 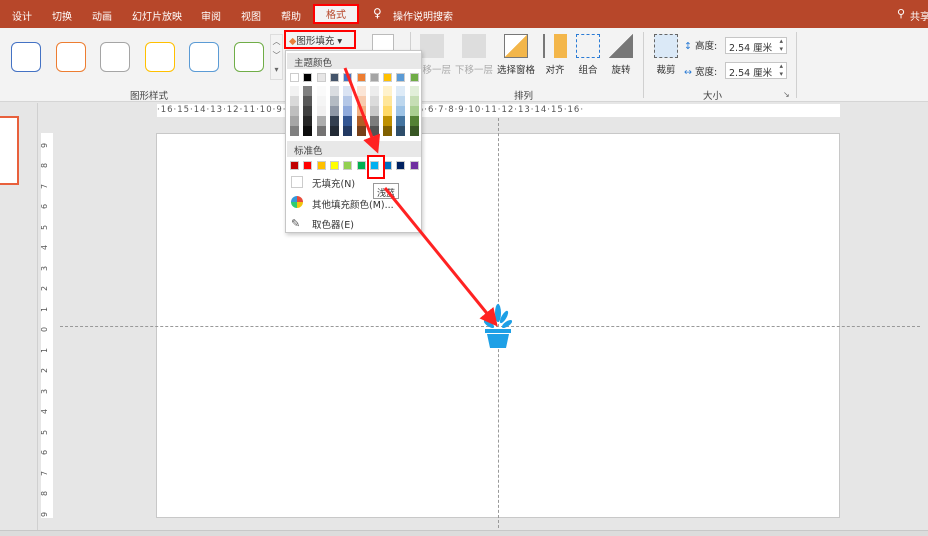 I want to click on slide-thumbnail, so click(x=9, y=150).